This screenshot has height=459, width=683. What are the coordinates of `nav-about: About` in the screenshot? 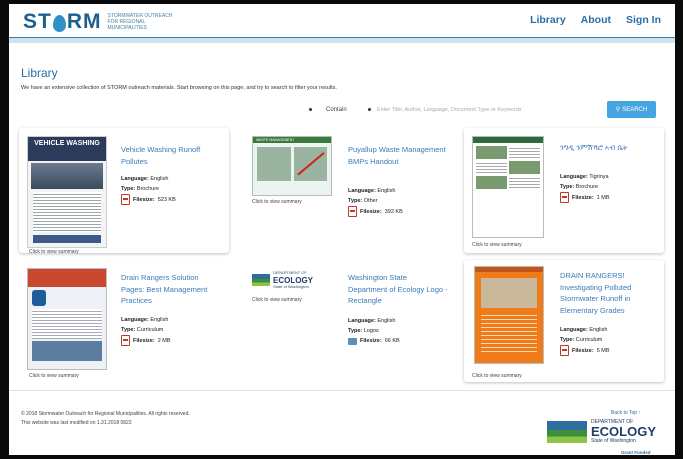 It's located at (596, 20).